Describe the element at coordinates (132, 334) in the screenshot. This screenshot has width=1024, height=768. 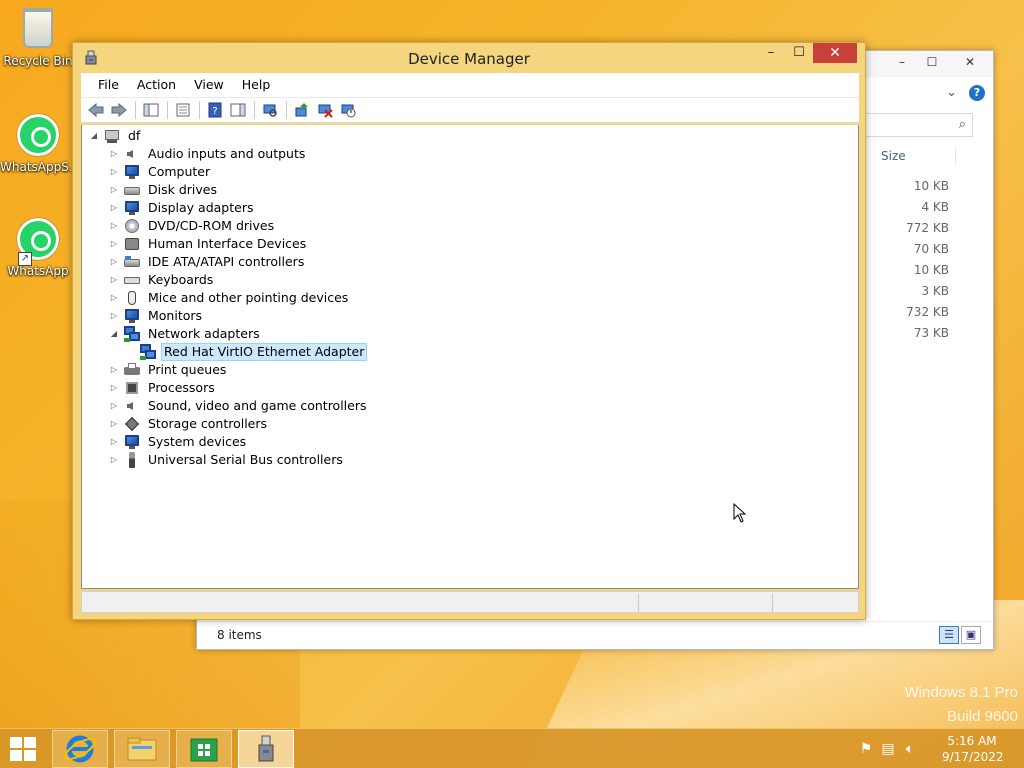
I see `network-adapter-icon` at that location.